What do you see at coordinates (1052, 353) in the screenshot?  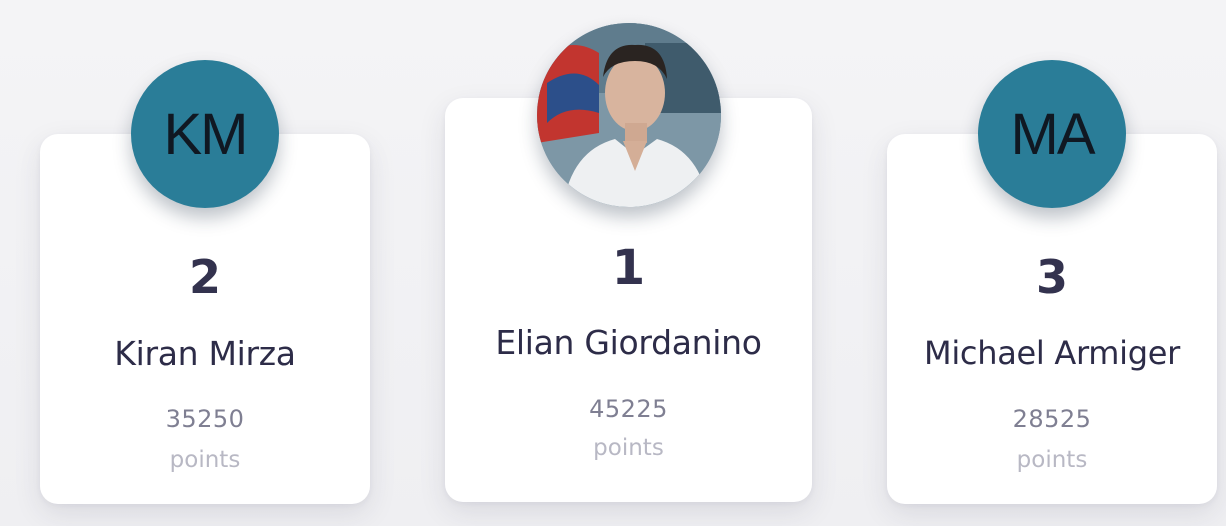 I see `player-name: Michael Armiger` at bounding box center [1052, 353].